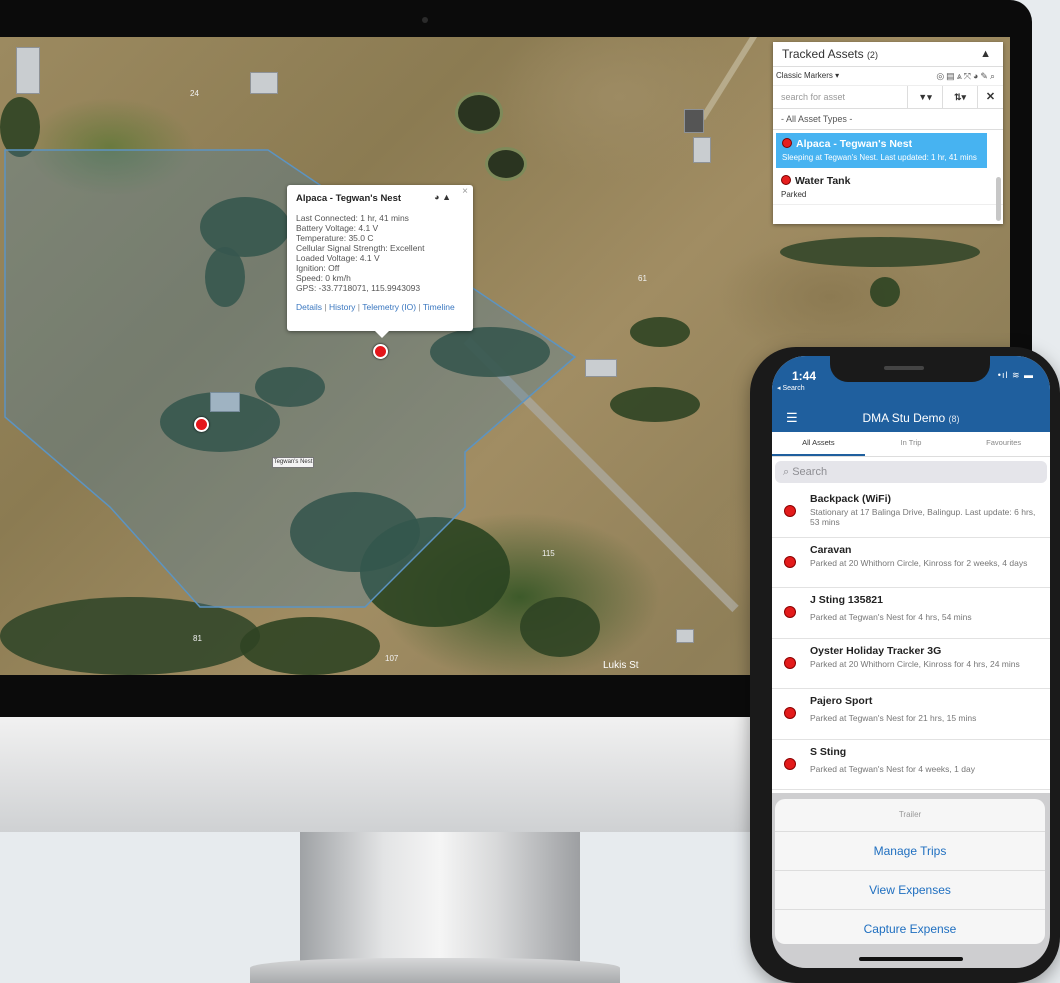  I want to click on search-input: ⌕ Search, so click(911, 472).